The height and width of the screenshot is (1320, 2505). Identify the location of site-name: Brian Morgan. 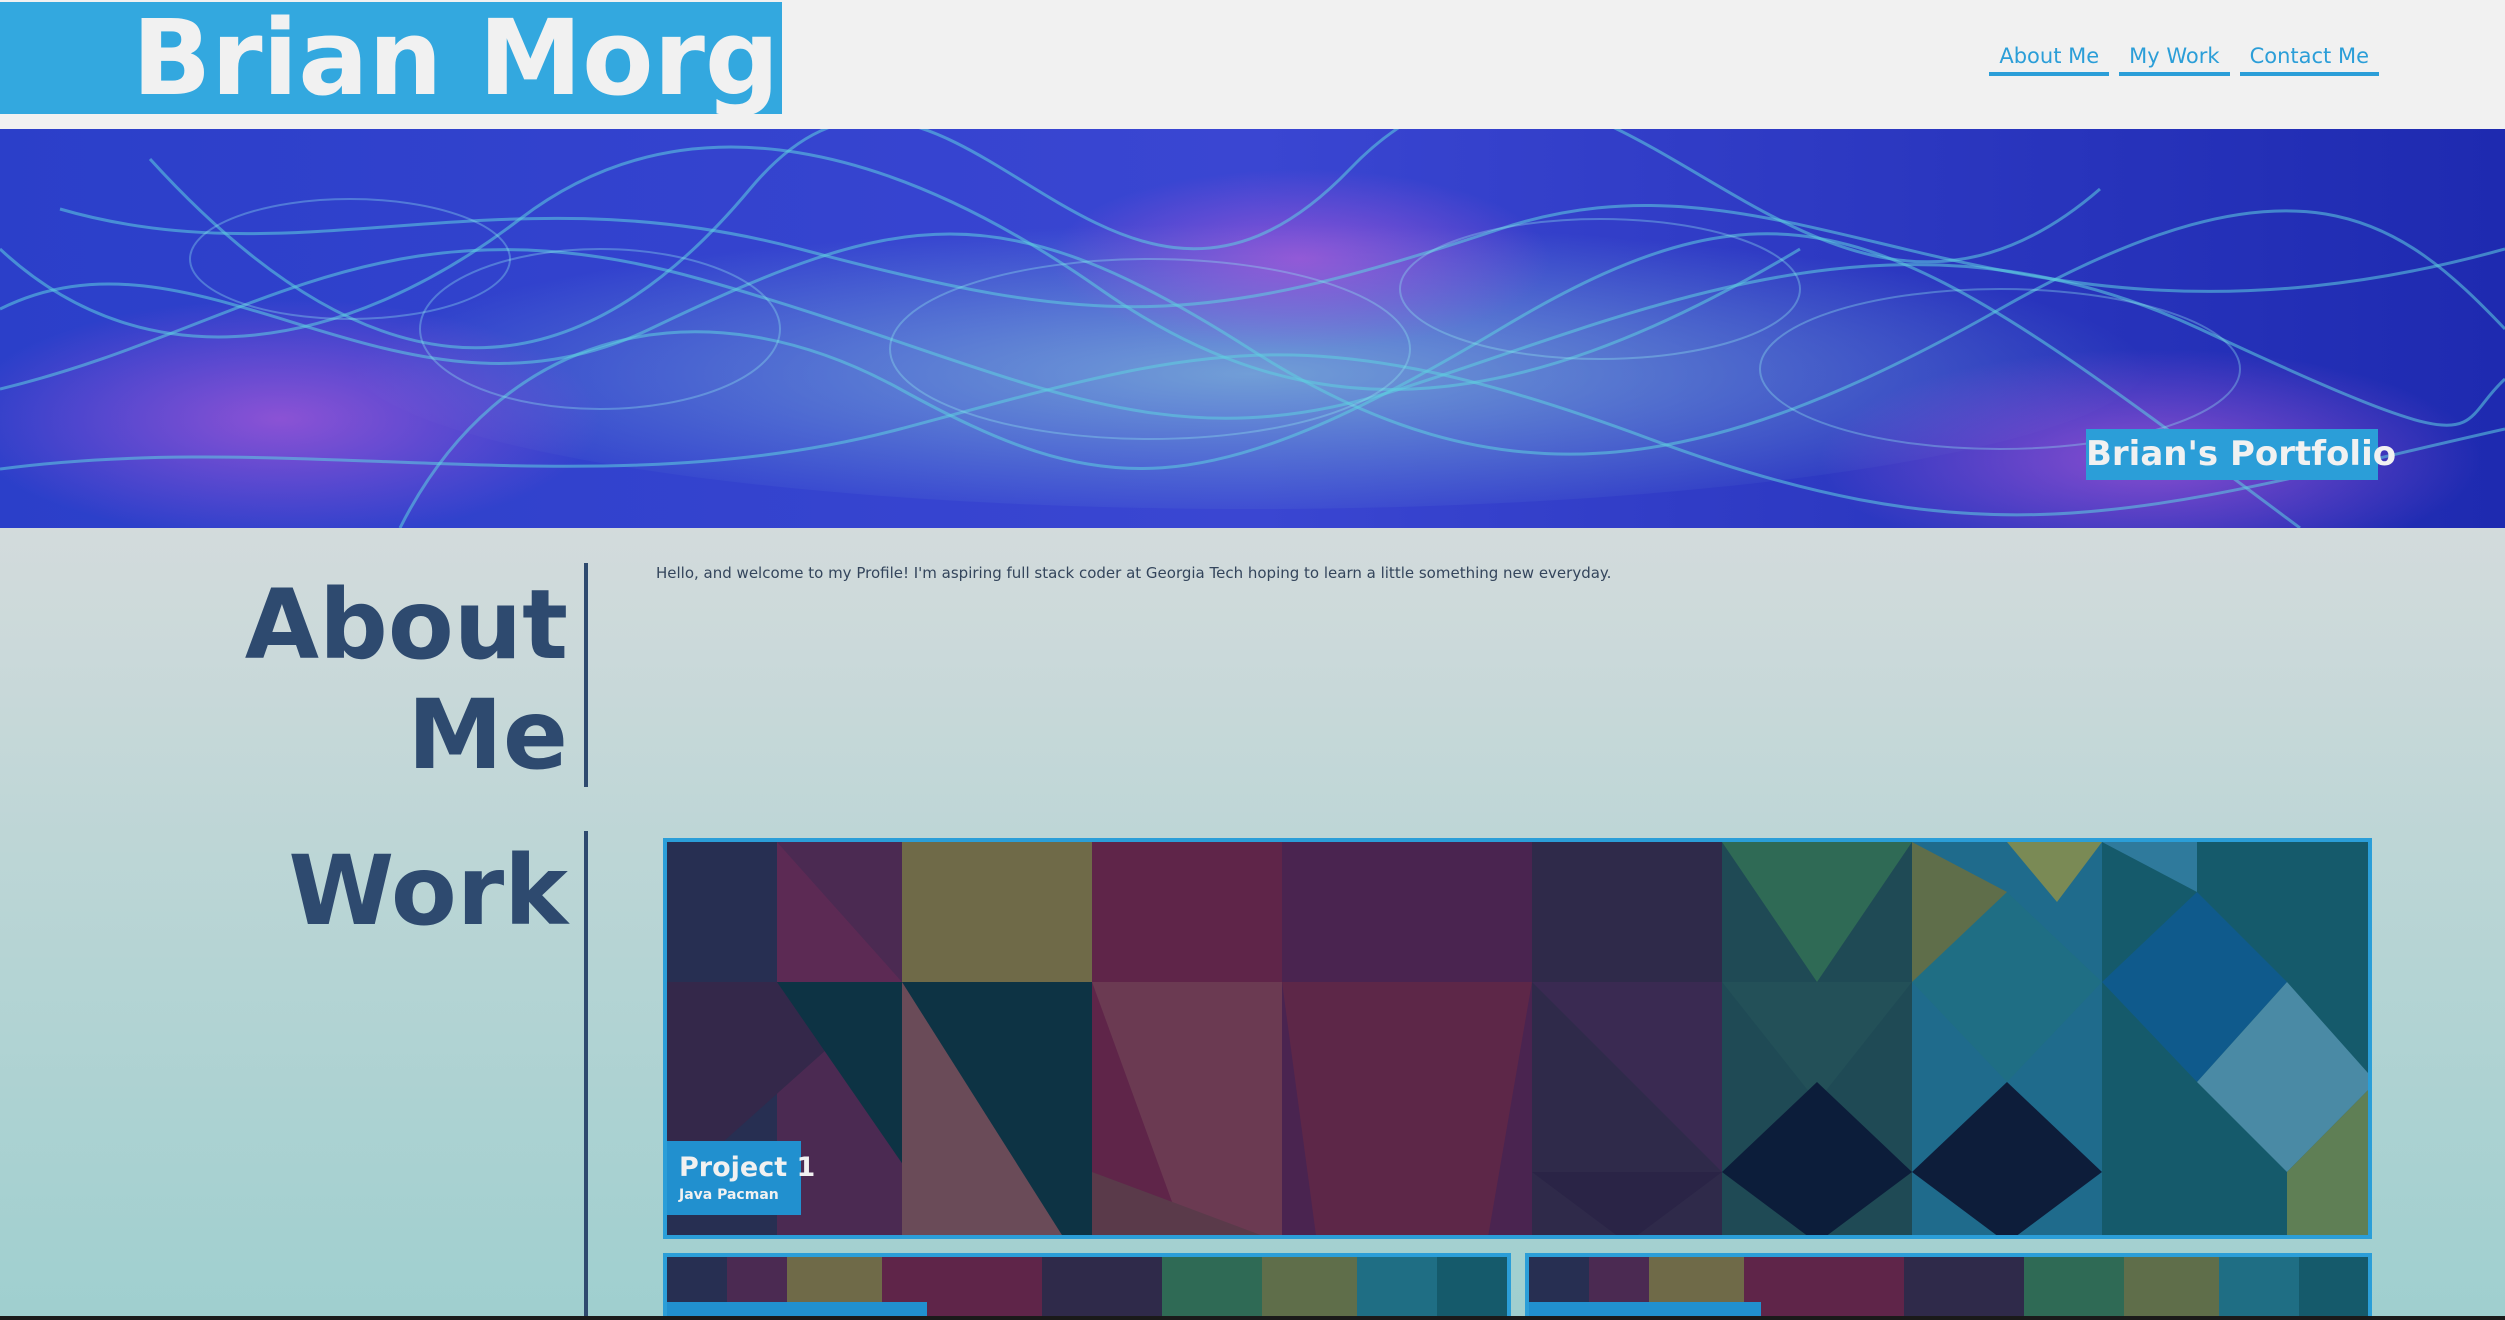
(457, 58).